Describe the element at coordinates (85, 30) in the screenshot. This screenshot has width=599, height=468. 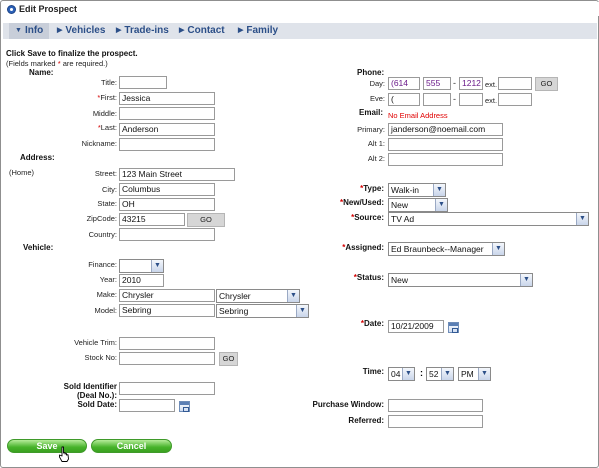
I see `tab-label: Vehicles` at that location.